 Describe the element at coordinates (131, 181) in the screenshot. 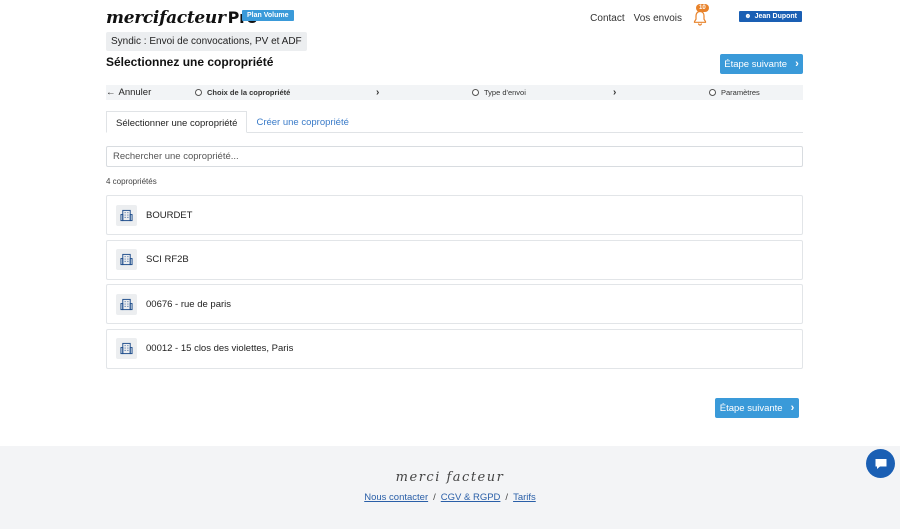

I see `copropriete-count: 4 copropriétés` at that location.